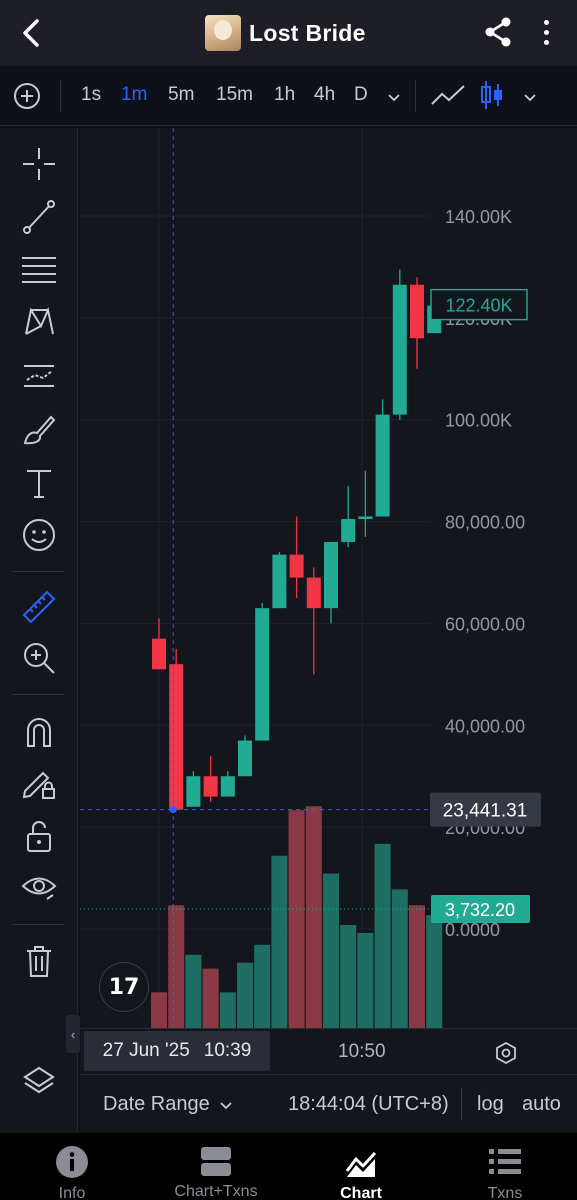 This screenshot has height=1200, width=577. I want to click on pattern-tool, so click(39, 322).